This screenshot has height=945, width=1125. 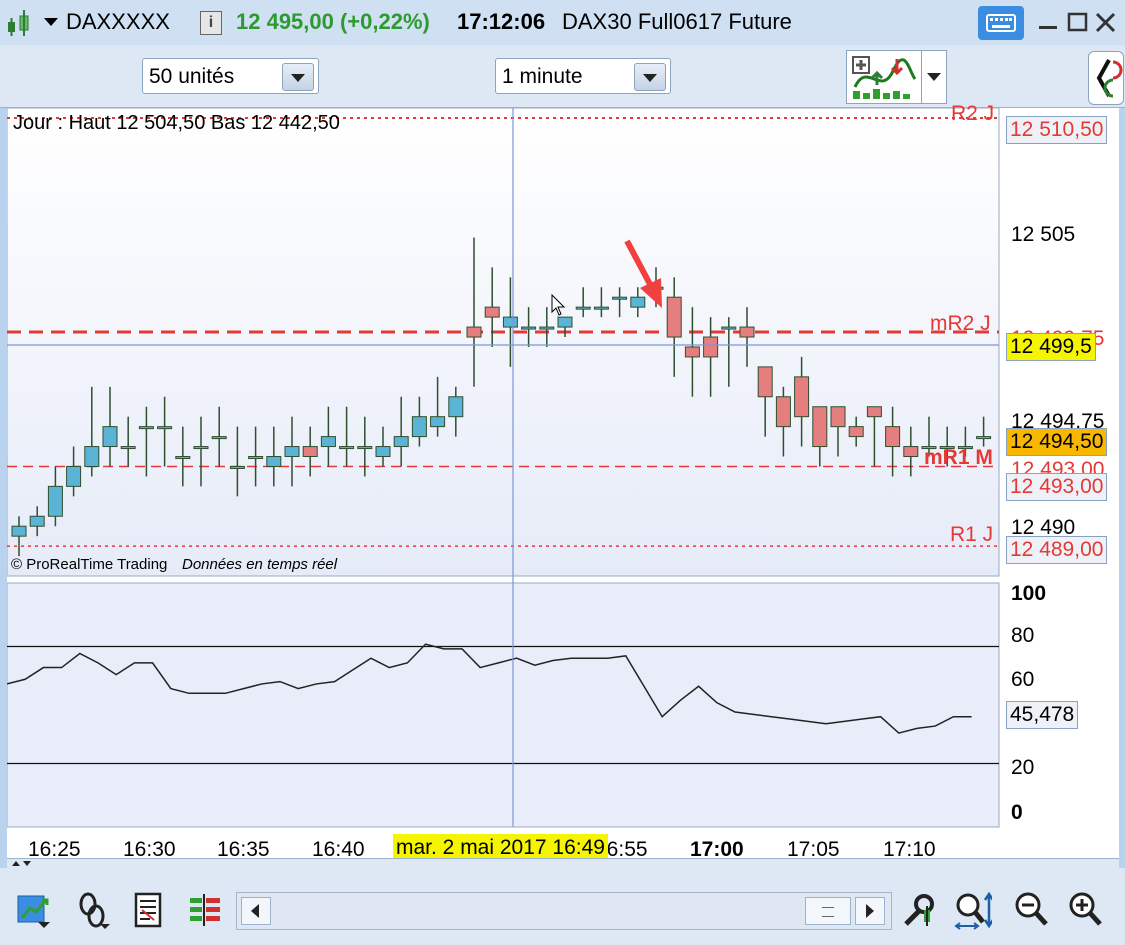 I want to click on price-tag-r1: 12 489,00, so click(x=1057, y=550).